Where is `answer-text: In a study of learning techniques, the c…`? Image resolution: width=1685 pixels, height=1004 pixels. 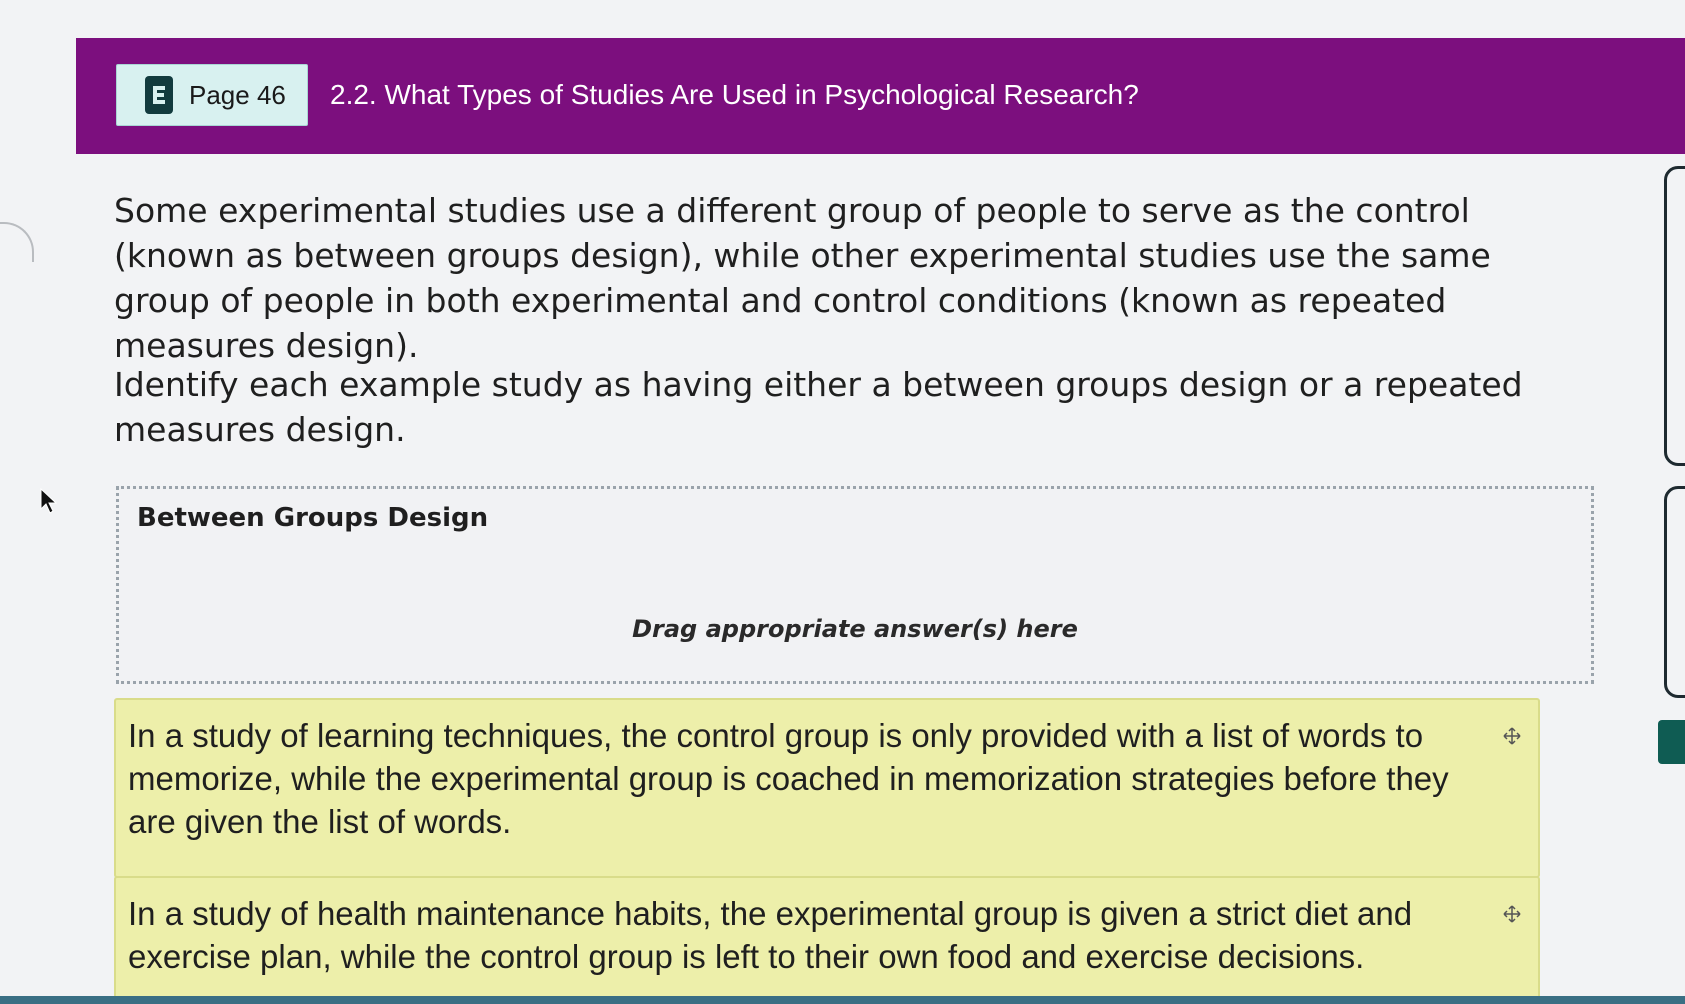
answer-text: In a study of learning techniques, the c… is located at coordinates (788, 778).